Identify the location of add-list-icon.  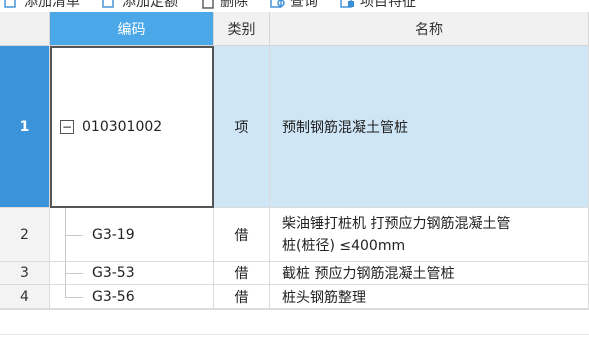
(12, 4).